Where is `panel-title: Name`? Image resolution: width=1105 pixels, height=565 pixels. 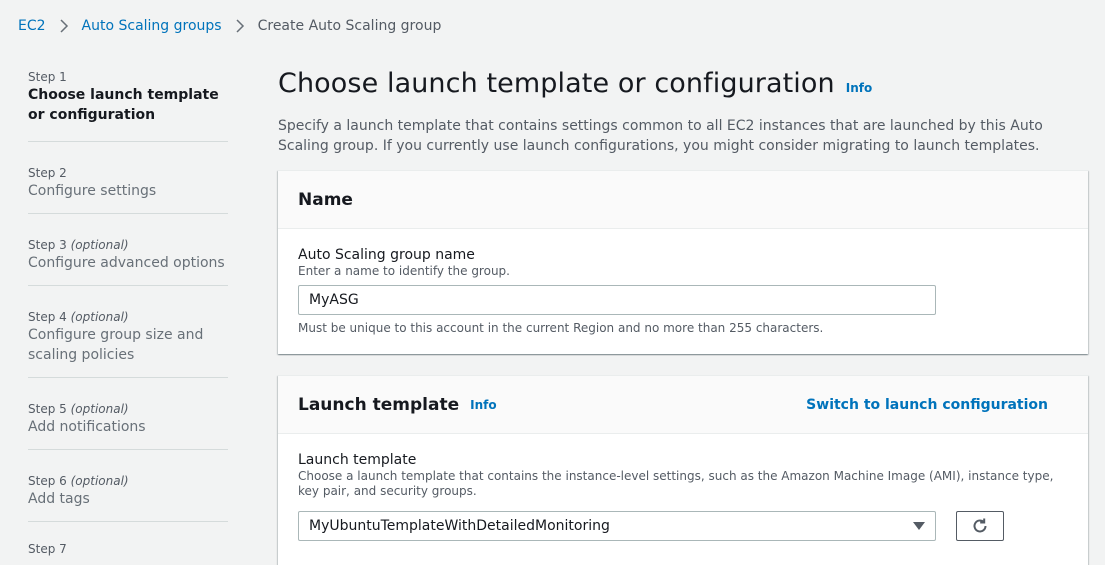 panel-title: Name is located at coordinates (325, 199).